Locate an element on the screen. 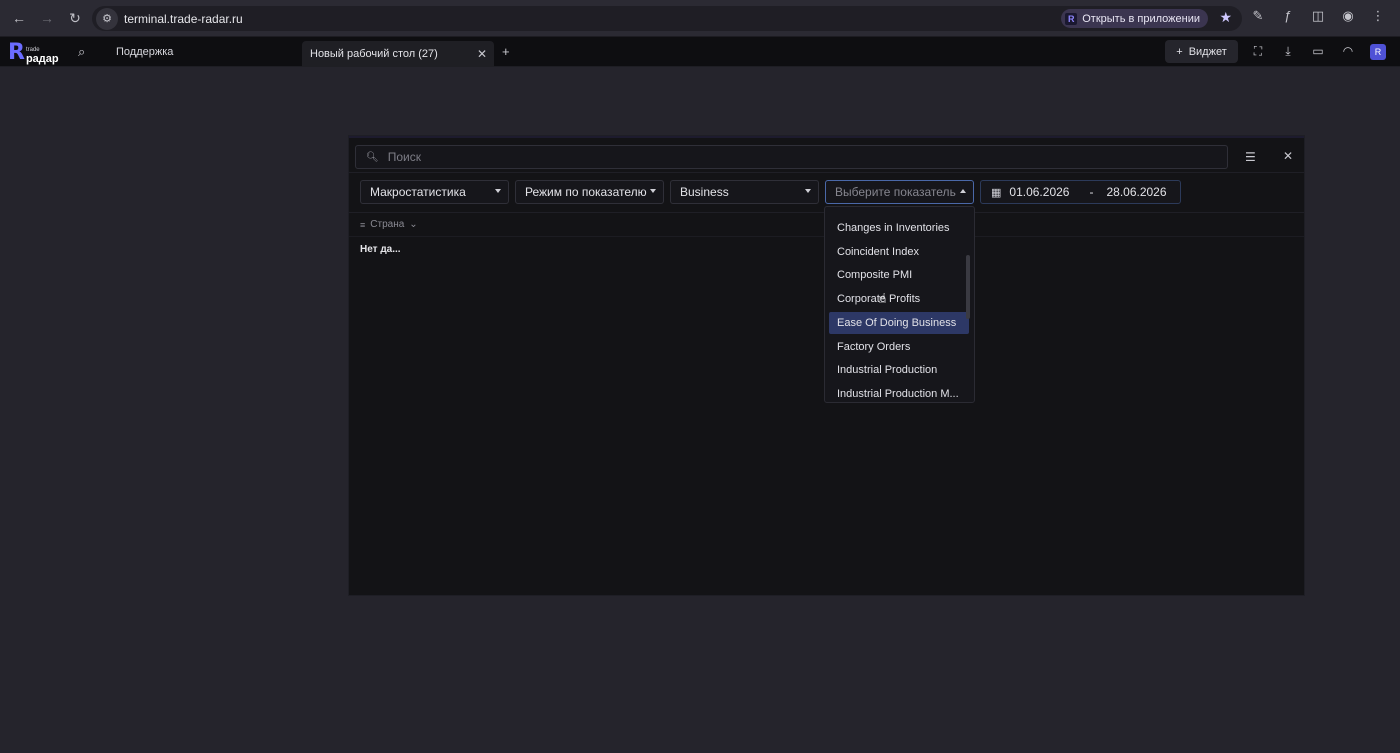  chevron-down-icon: ⌄ is located at coordinates (413, 224).